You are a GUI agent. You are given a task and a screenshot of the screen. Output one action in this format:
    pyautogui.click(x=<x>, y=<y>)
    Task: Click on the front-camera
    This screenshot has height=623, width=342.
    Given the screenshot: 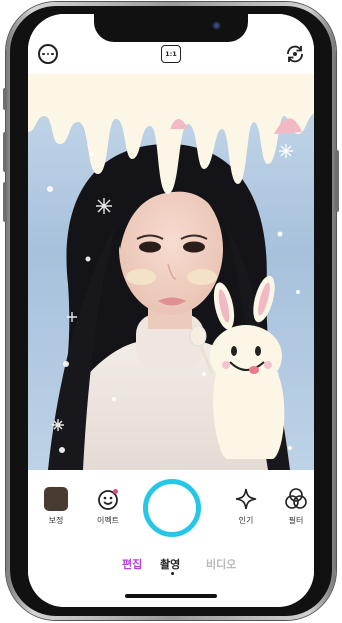 What is the action you would take?
    pyautogui.click(x=216, y=25)
    